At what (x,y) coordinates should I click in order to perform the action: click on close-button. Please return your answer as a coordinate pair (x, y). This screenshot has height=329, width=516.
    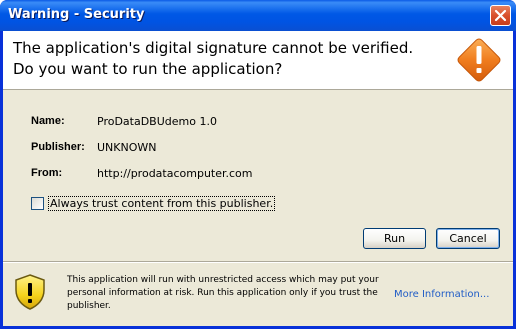
    Looking at the image, I should click on (500, 15).